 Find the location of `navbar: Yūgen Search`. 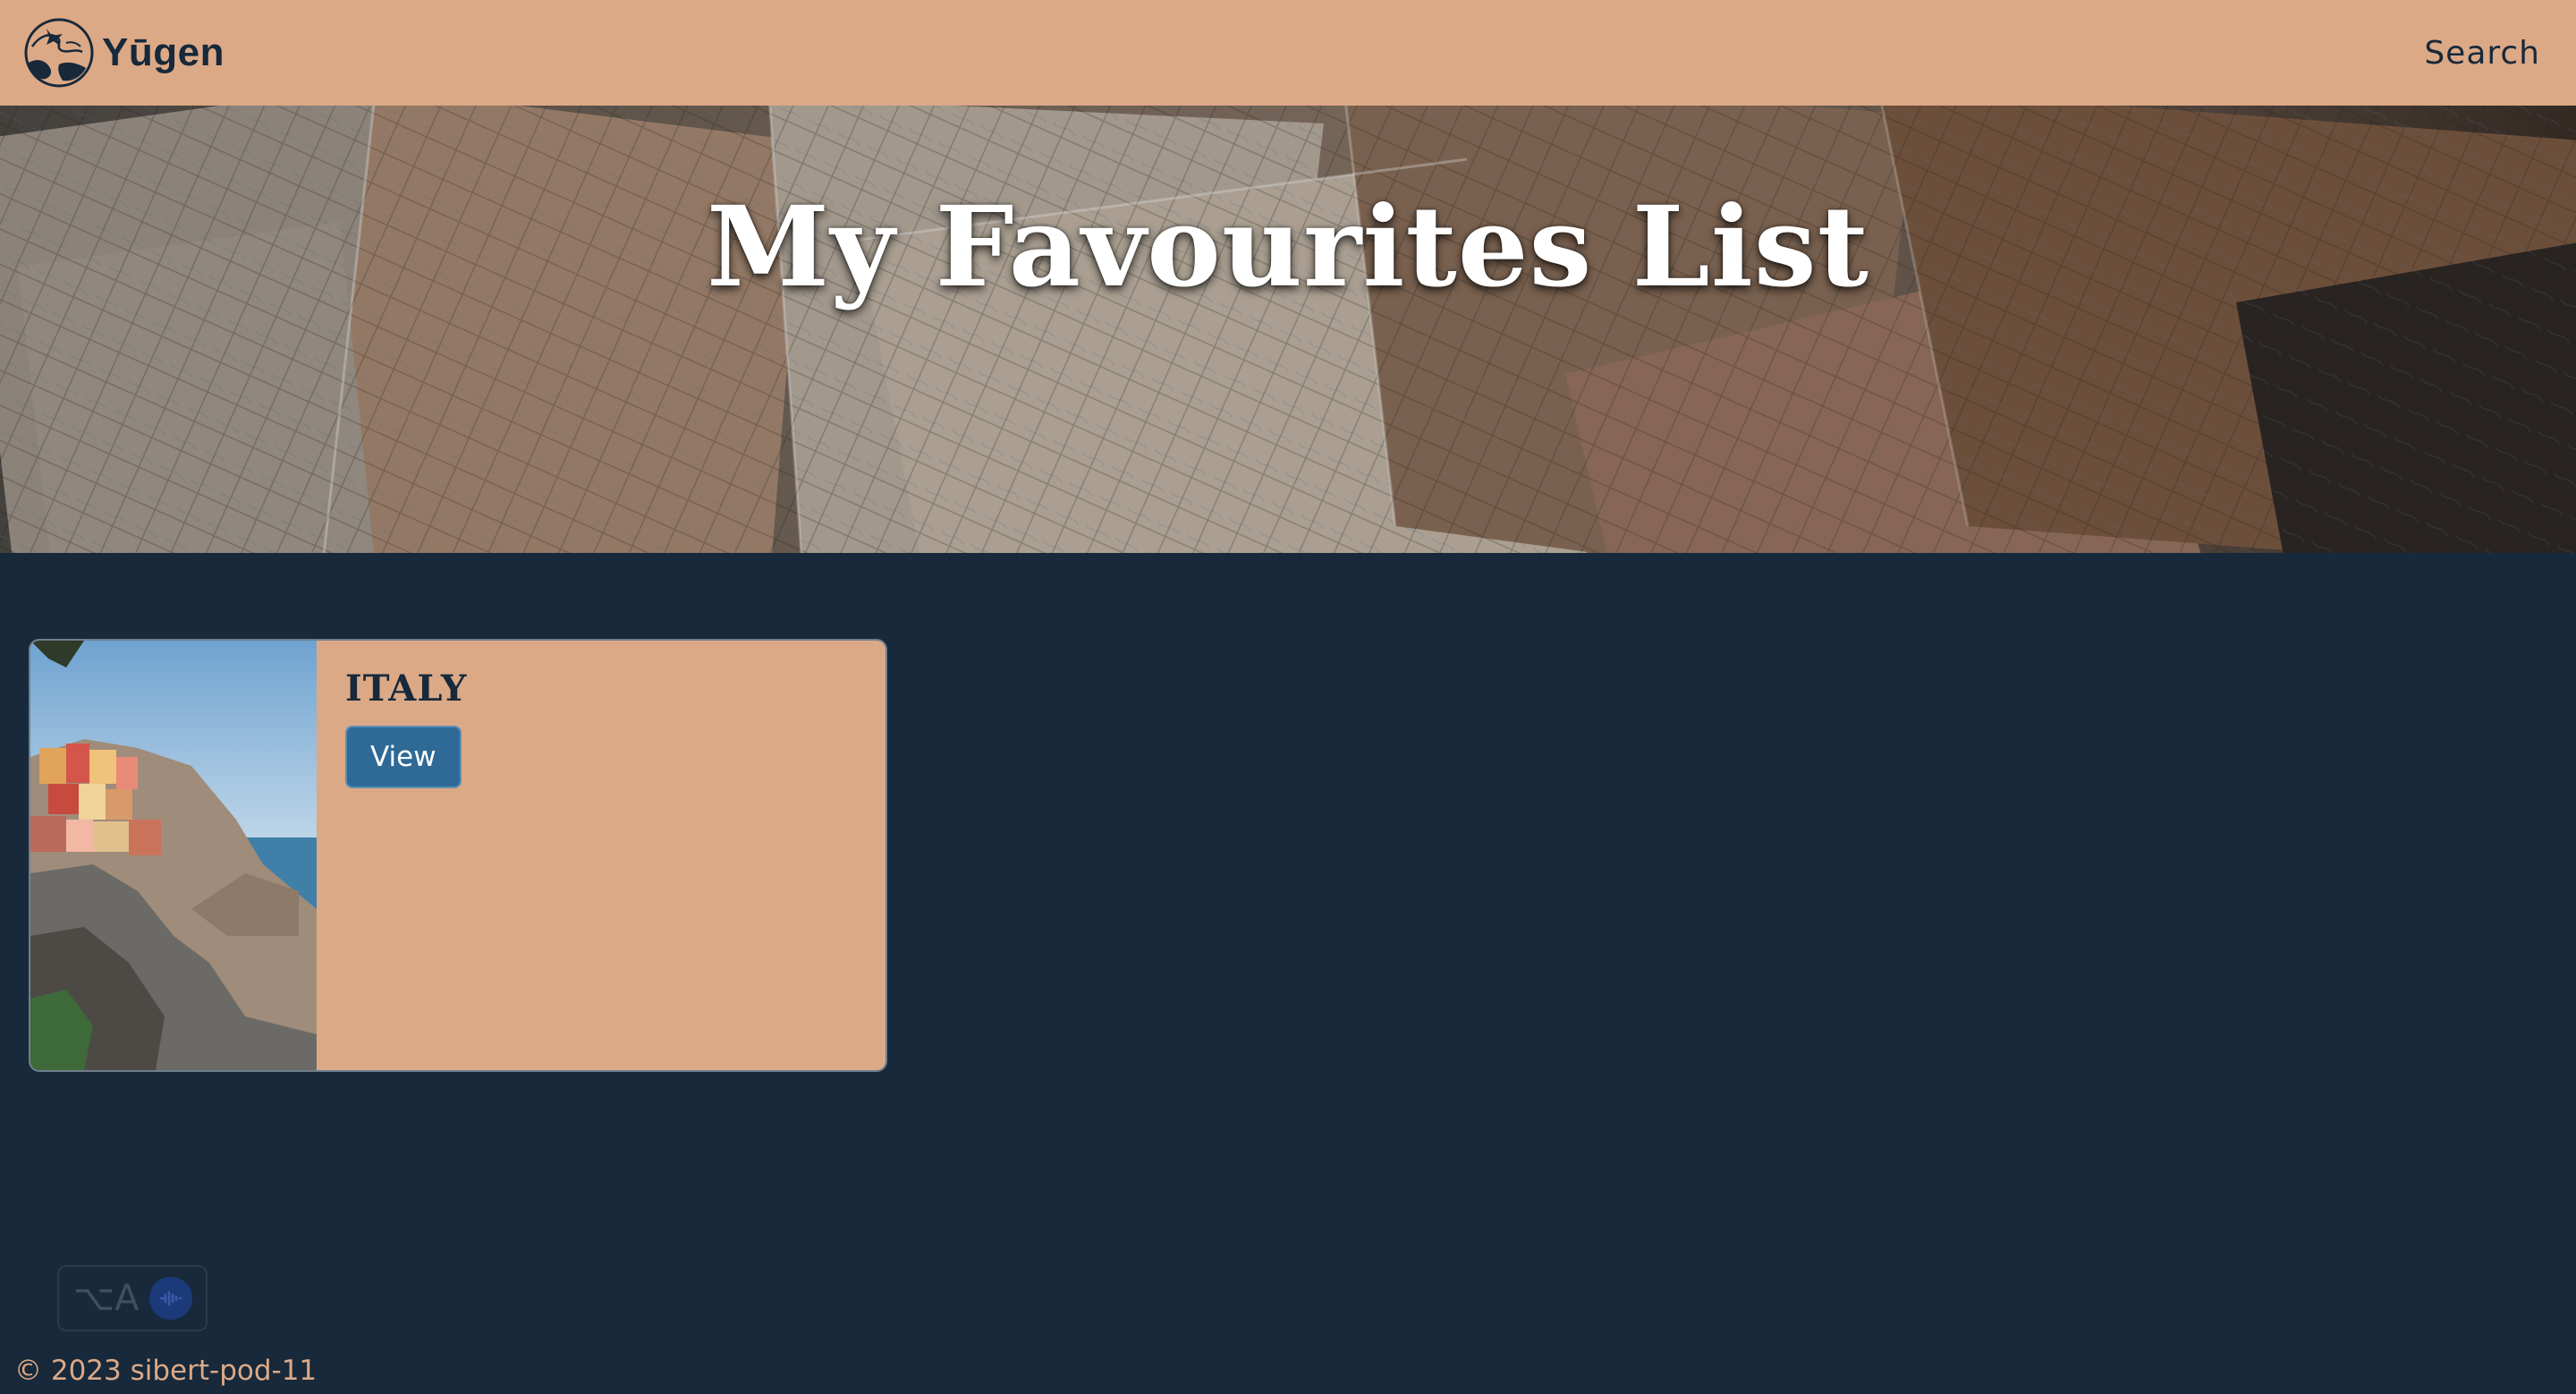

navbar: Yūgen Search is located at coordinates (1288, 53).